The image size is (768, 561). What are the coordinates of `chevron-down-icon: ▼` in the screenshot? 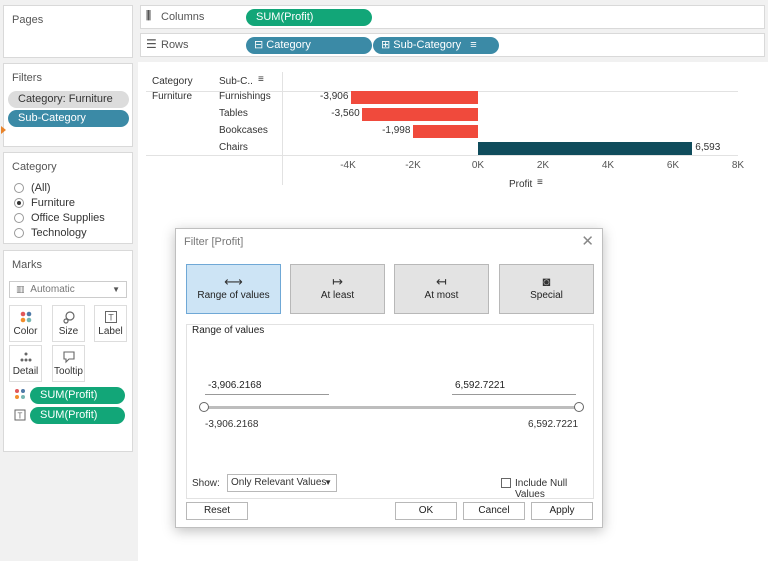 It's located at (328, 482).